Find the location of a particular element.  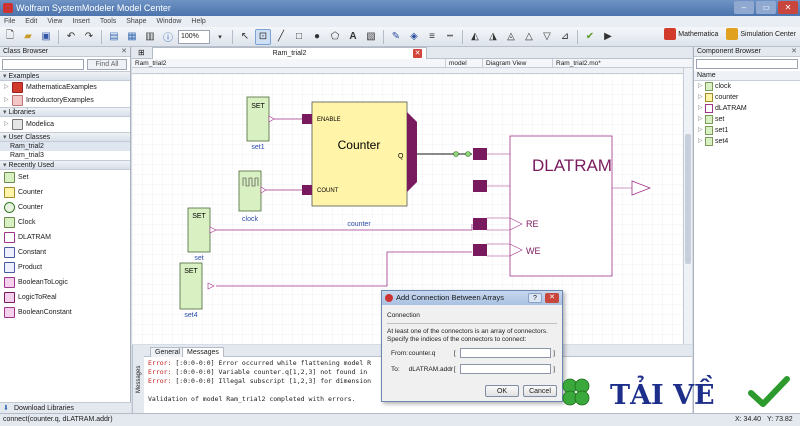

help-button: ? is located at coordinates (535, 298).